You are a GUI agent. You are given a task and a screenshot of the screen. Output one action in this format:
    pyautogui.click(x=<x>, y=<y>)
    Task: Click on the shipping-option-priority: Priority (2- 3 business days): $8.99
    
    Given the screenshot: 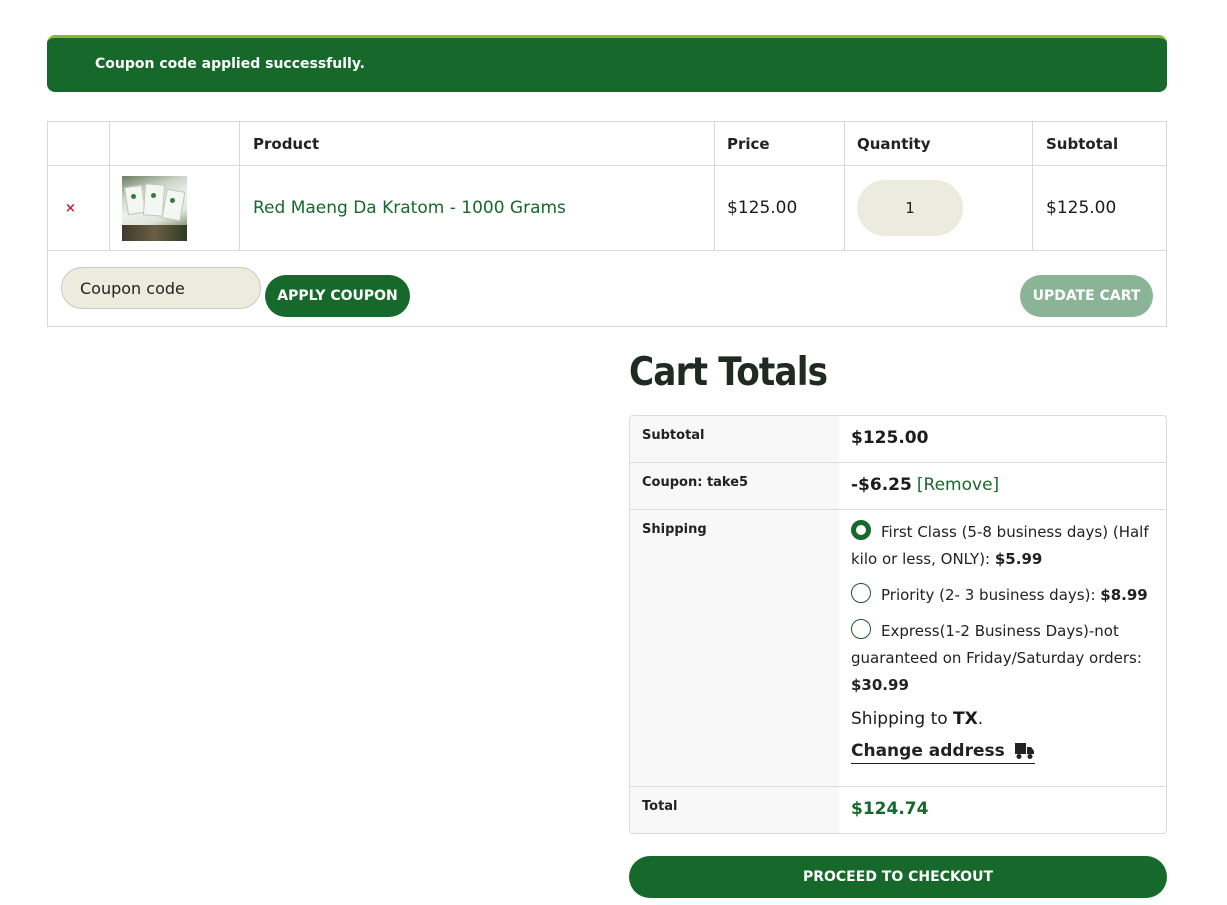 What is the action you would take?
    pyautogui.click(x=1008, y=595)
    